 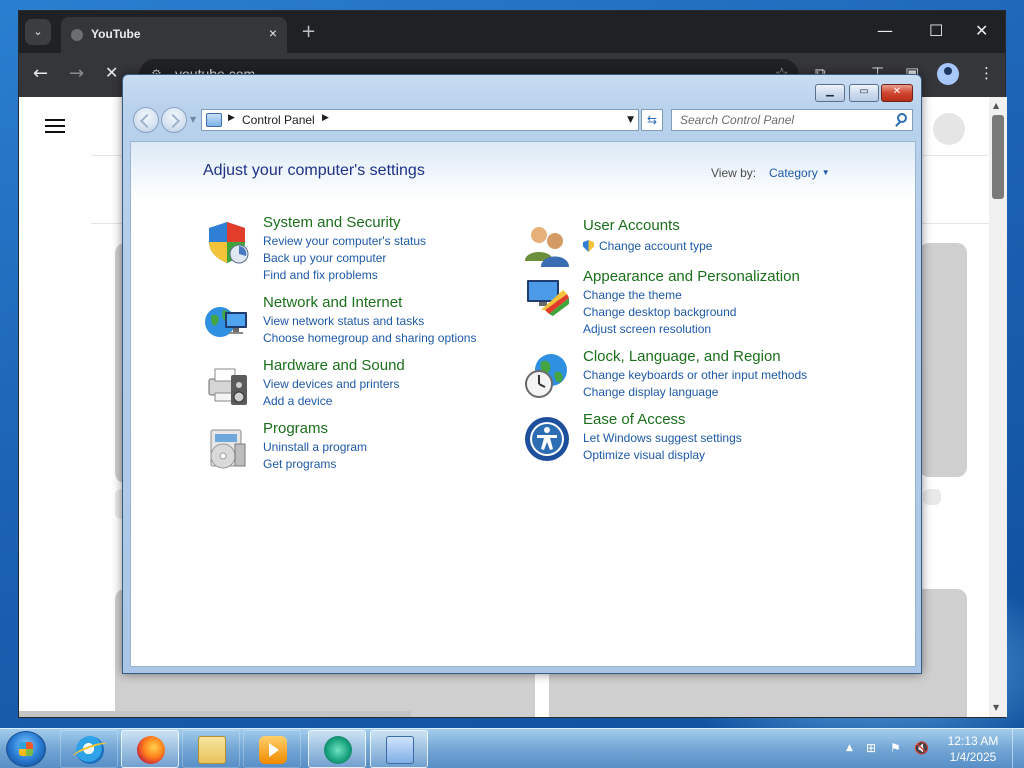 I want to click on profile-avatar-icon, so click(x=948, y=74).